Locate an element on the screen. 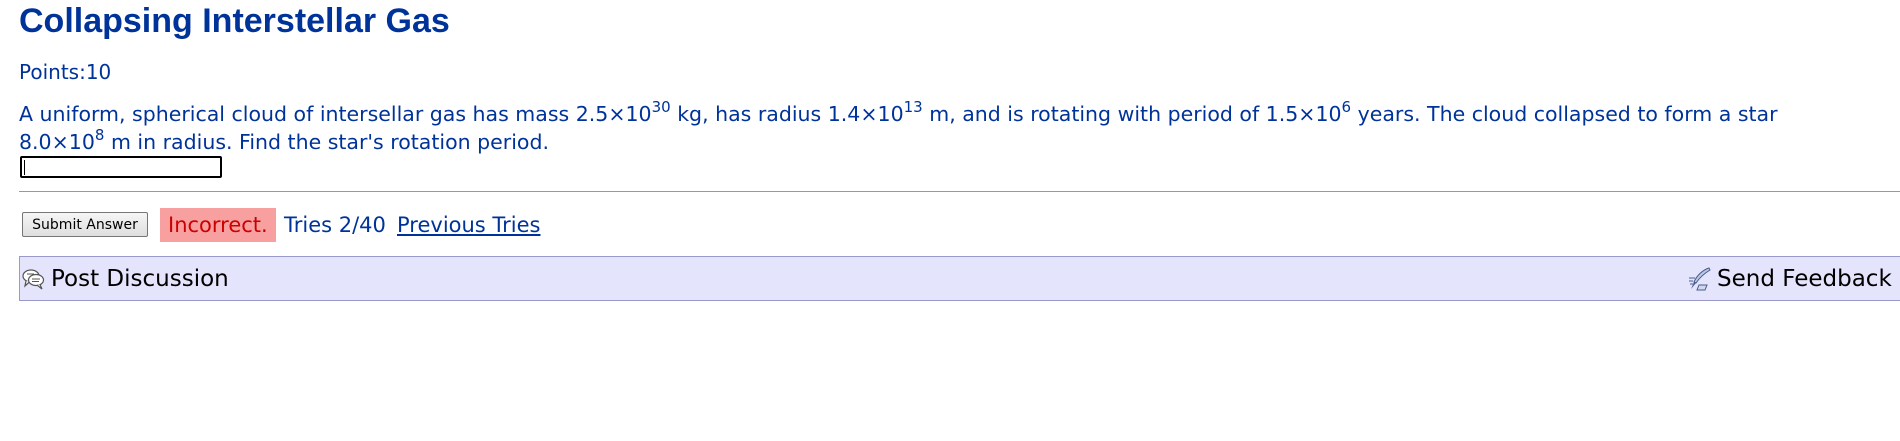 The height and width of the screenshot is (441, 1900). answer-input is located at coordinates (121, 167).